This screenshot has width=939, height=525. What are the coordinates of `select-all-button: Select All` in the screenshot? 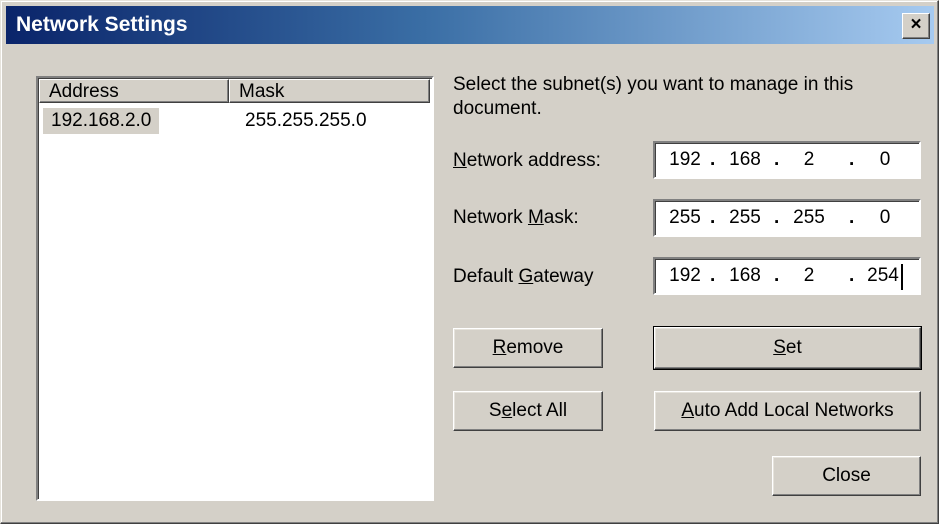 It's located at (528, 411).